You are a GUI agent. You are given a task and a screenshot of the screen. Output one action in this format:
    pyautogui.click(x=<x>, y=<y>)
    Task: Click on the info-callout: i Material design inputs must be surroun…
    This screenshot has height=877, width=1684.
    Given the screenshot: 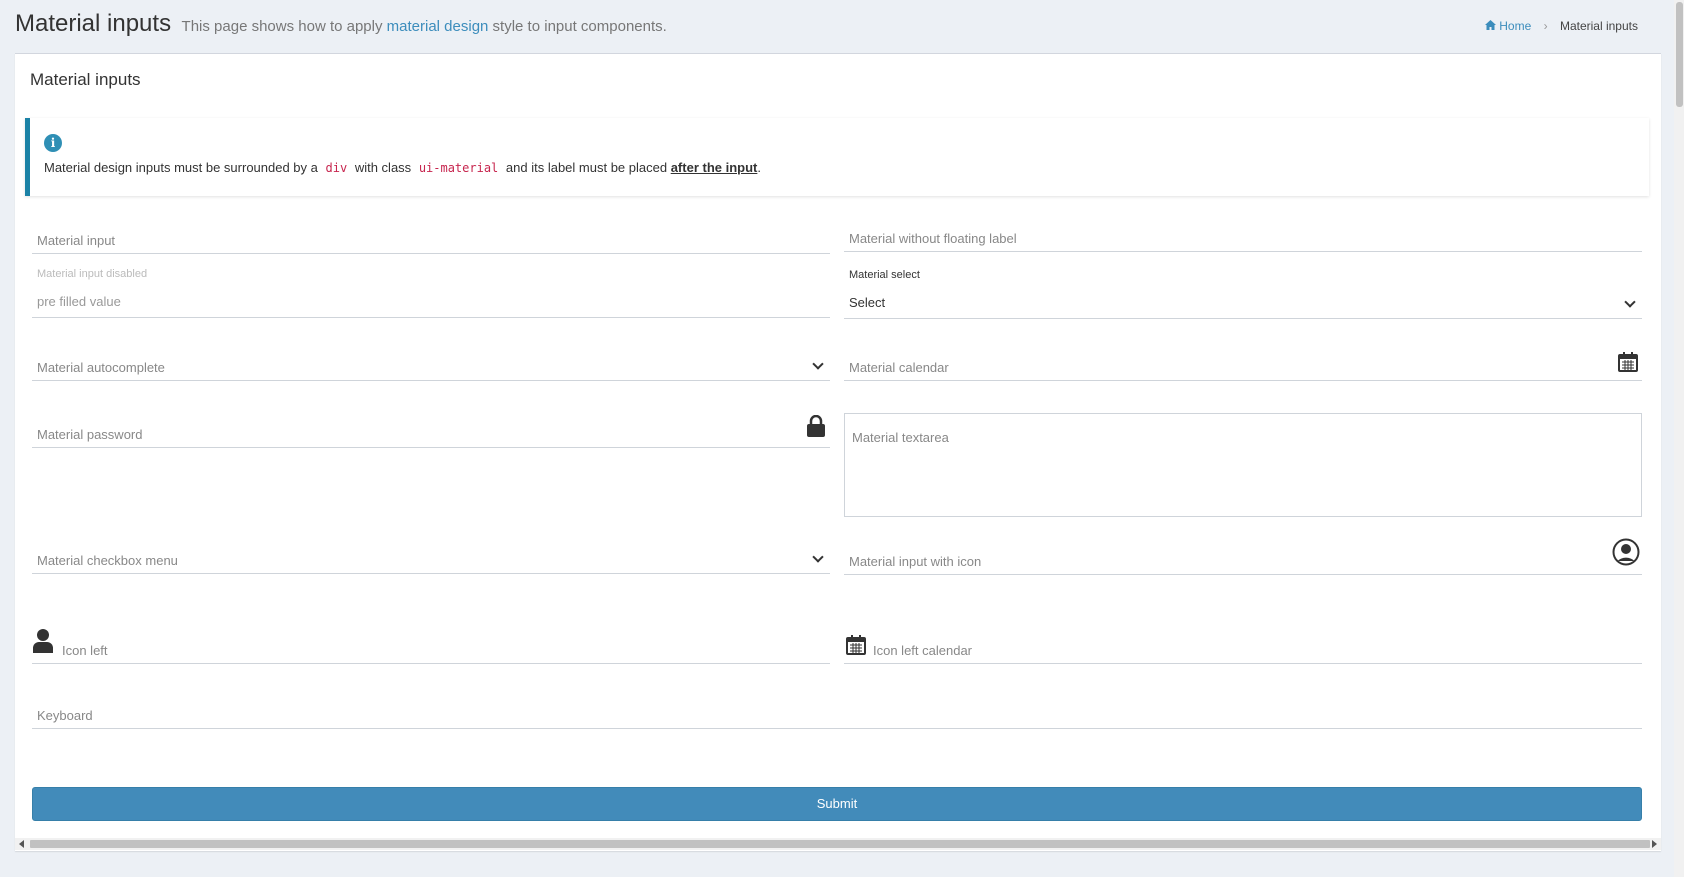 What is the action you would take?
    pyautogui.click(x=837, y=157)
    